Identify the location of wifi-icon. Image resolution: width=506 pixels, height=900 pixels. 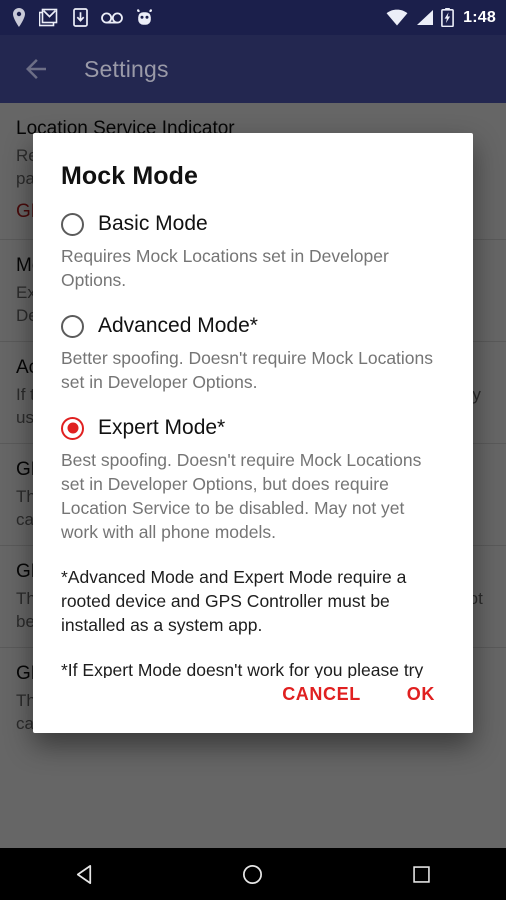
(397, 17).